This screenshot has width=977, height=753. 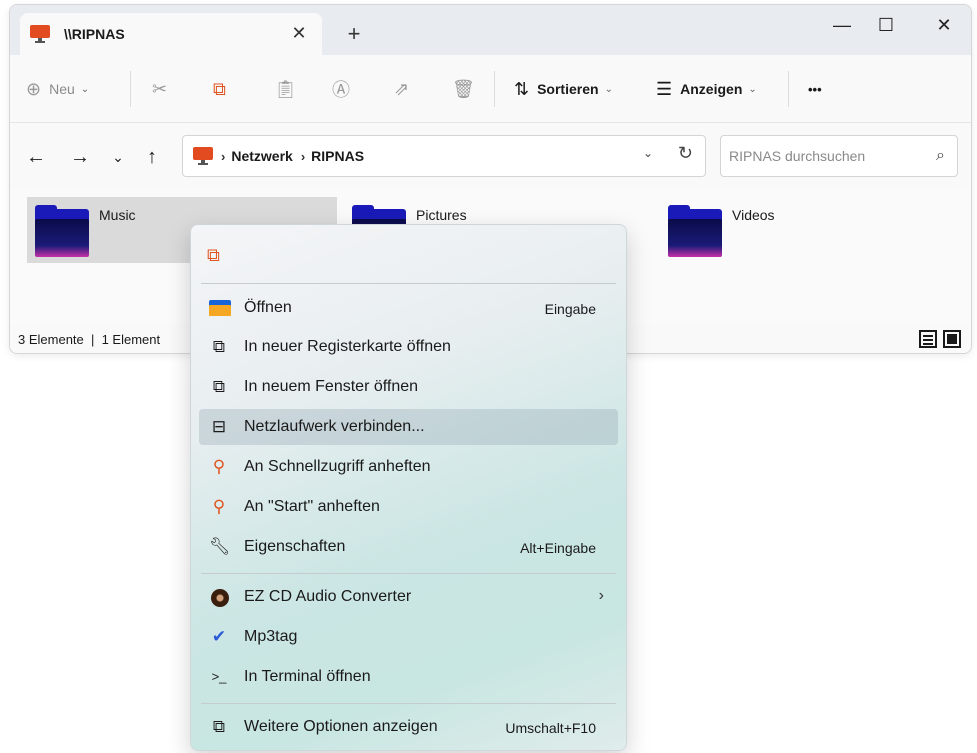 I want to click on menu-item-label: An "Start" anheften, so click(x=312, y=506).